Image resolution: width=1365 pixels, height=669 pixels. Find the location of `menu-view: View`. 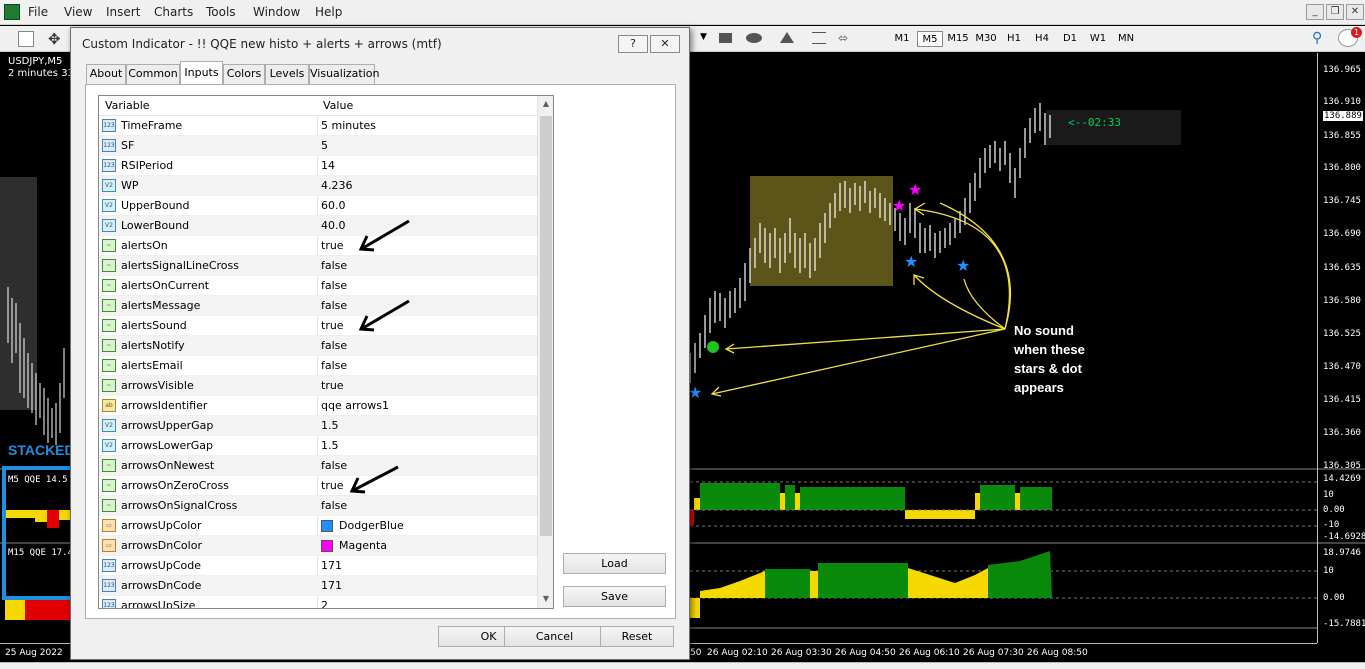

menu-view: View is located at coordinates (78, 12).